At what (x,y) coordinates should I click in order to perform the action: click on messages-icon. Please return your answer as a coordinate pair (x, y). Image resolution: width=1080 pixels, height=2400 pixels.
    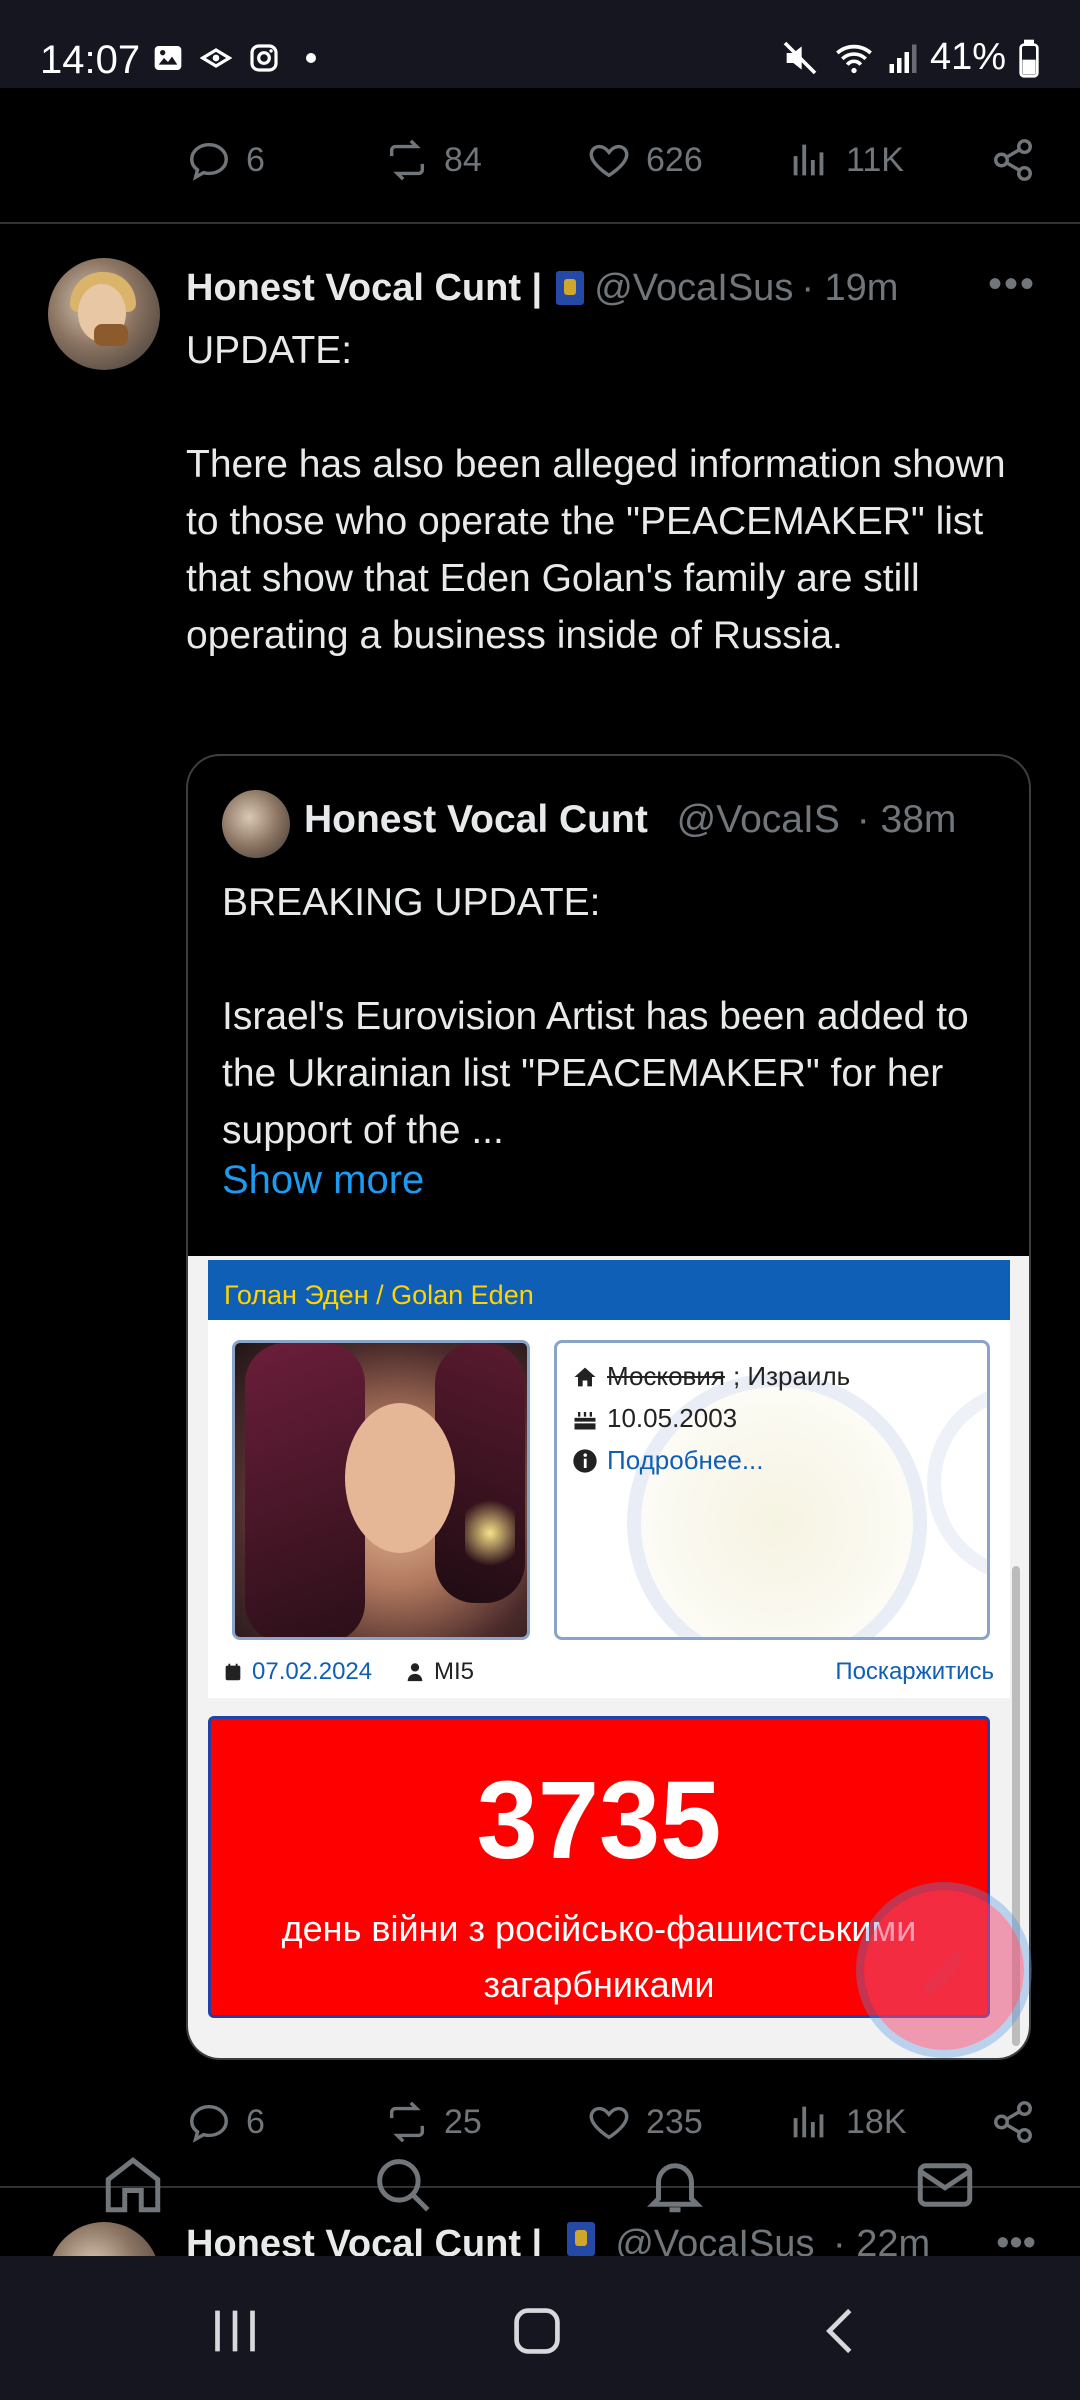
    Looking at the image, I should click on (945, 2185).